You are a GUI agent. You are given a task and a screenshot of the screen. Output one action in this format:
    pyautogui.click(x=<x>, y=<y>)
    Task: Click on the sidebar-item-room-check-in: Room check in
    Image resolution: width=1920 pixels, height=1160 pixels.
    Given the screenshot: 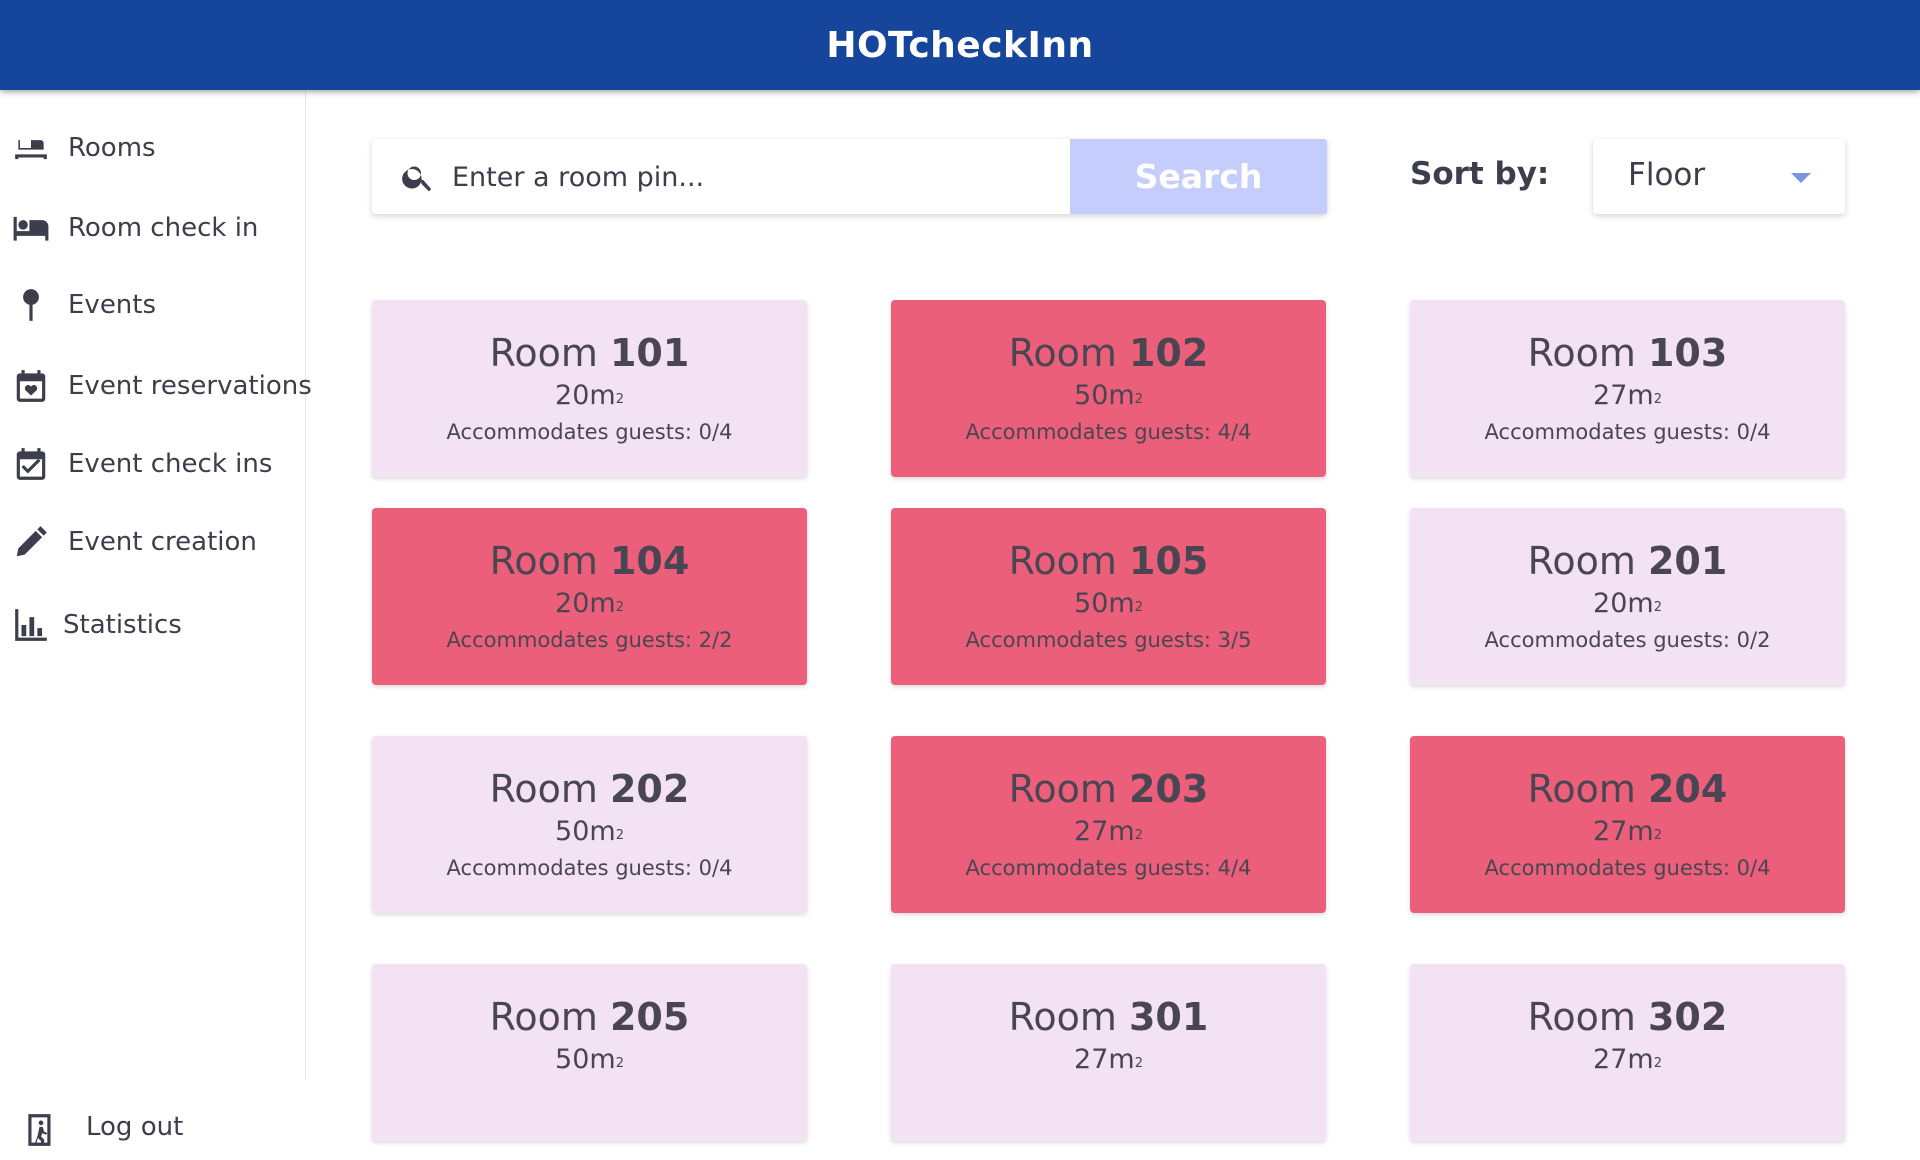 What is the action you would take?
    pyautogui.click(x=152, y=228)
    